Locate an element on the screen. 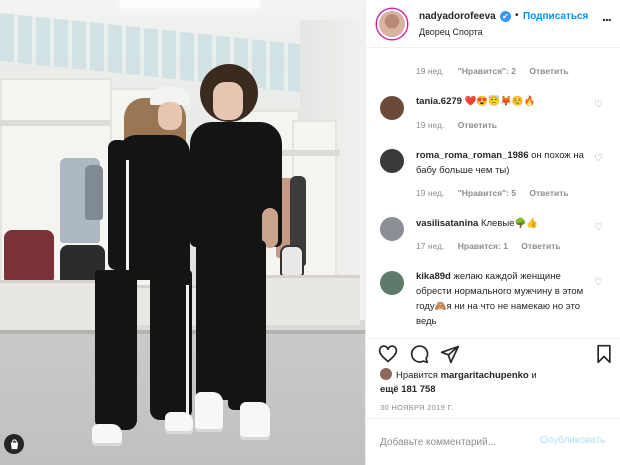  comment-meta: 17 нед. Нравится: 1 Ответить is located at coordinates (494, 246).